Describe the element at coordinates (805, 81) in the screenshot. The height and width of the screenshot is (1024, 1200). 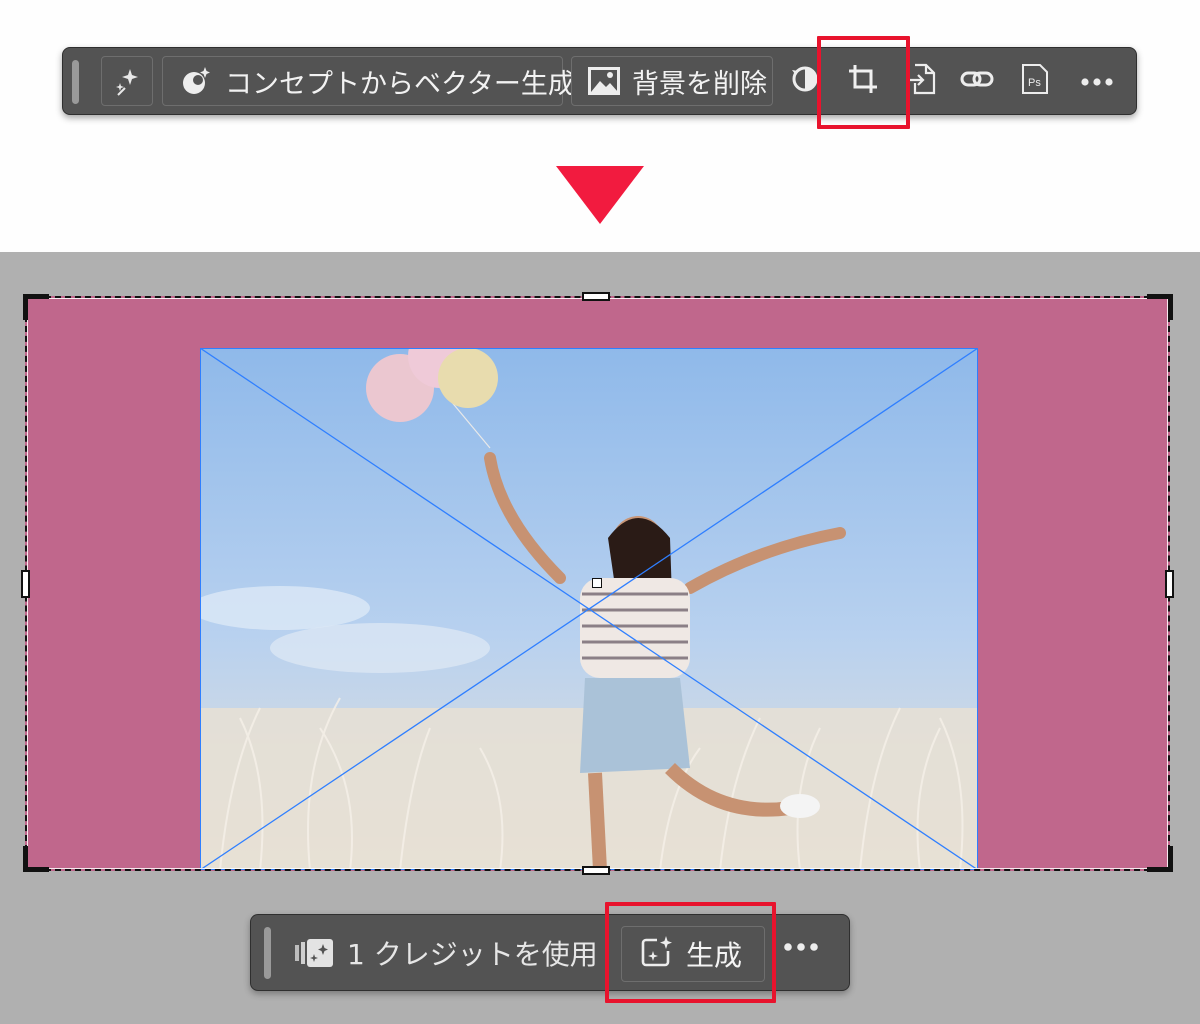
I see `recolor-icon` at that location.